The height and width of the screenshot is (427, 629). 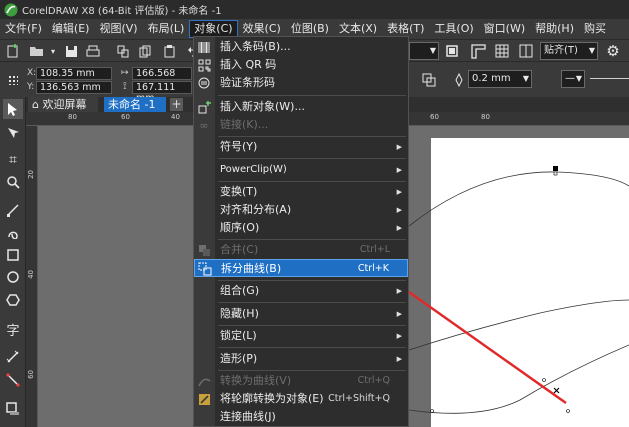 What do you see at coordinates (240, 290) in the screenshot?
I see `menu-item-label: 组合(G)` at bounding box center [240, 290].